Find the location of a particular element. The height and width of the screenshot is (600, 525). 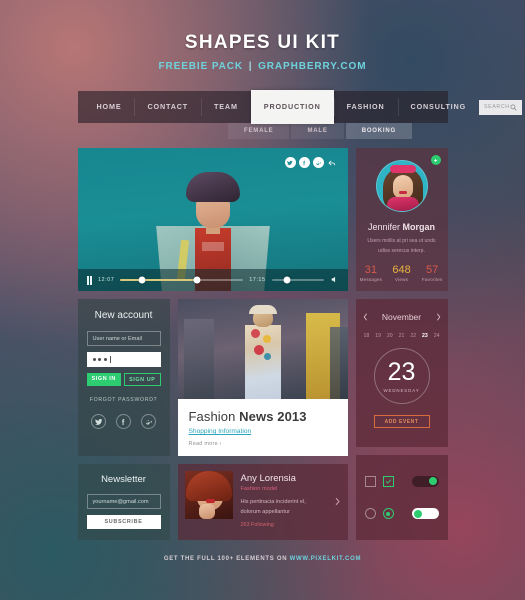

switch-dark-on is located at coordinates (425, 481).